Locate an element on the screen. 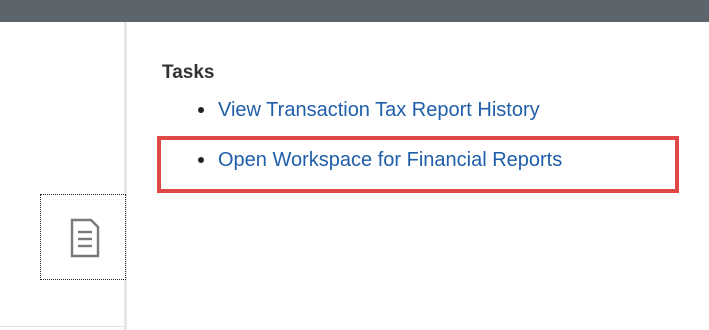 This screenshot has width=709, height=330. top-bar is located at coordinates (354, 11).